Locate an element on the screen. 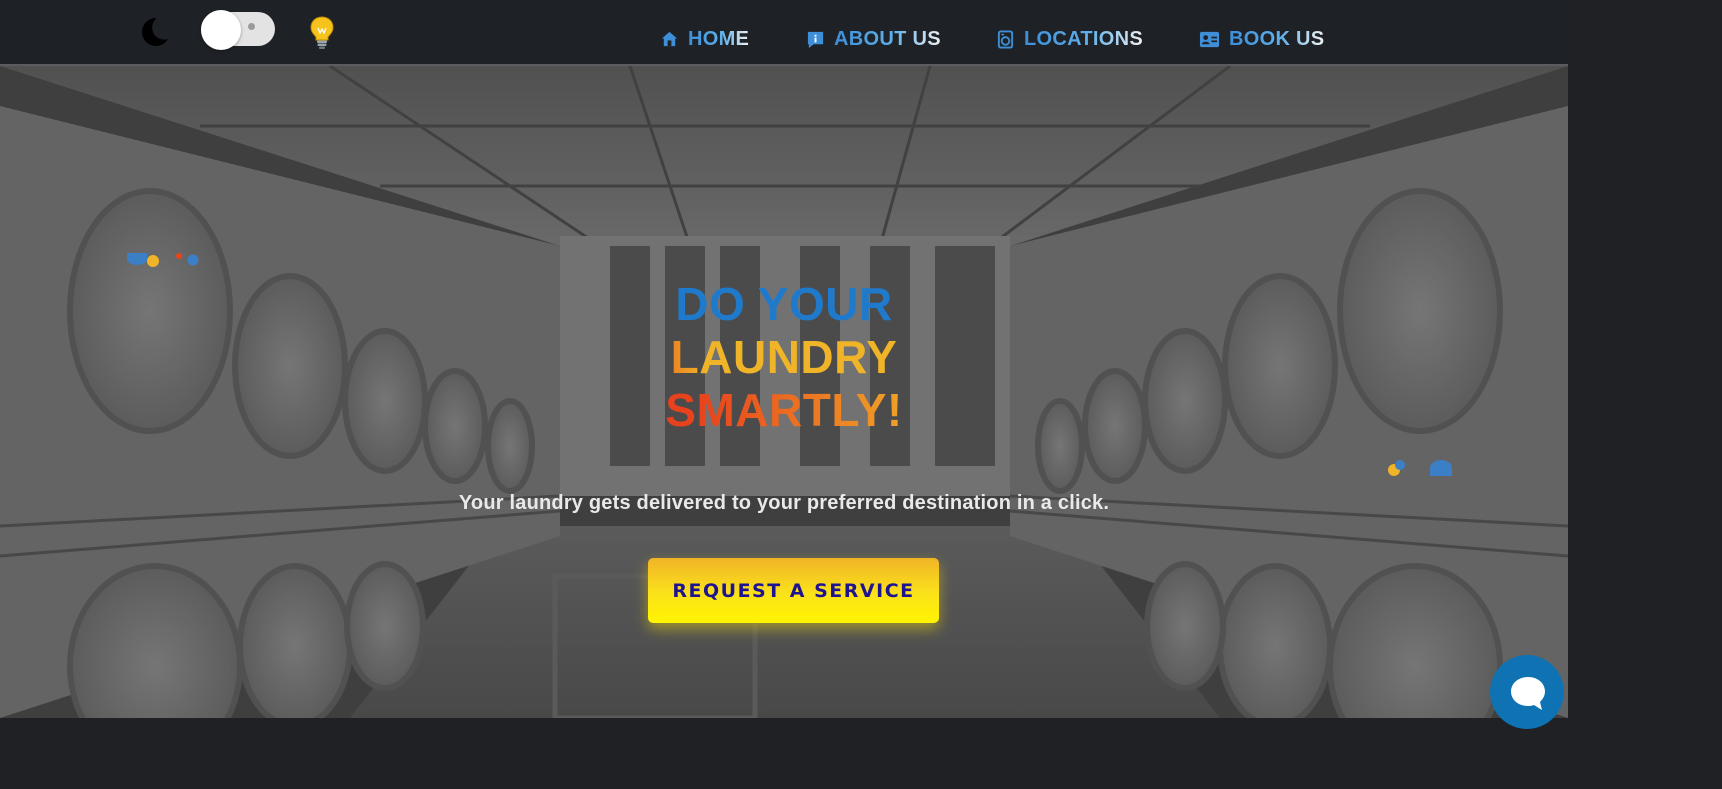 This screenshot has height=789, width=1722. info-icon is located at coordinates (815, 39).